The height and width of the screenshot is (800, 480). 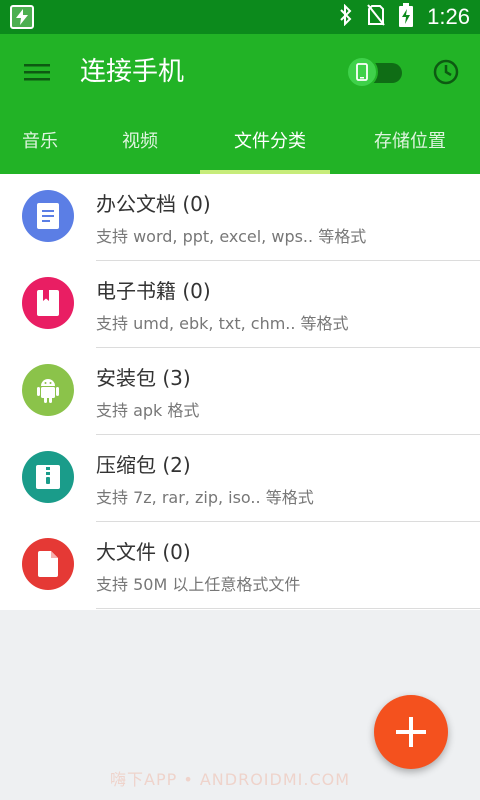 What do you see at coordinates (240, 217) in the screenshot?
I see `list-item-office-docs: 办公文档 (0) 支持 word, ppt, excel, wps.. 等格式` at bounding box center [240, 217].